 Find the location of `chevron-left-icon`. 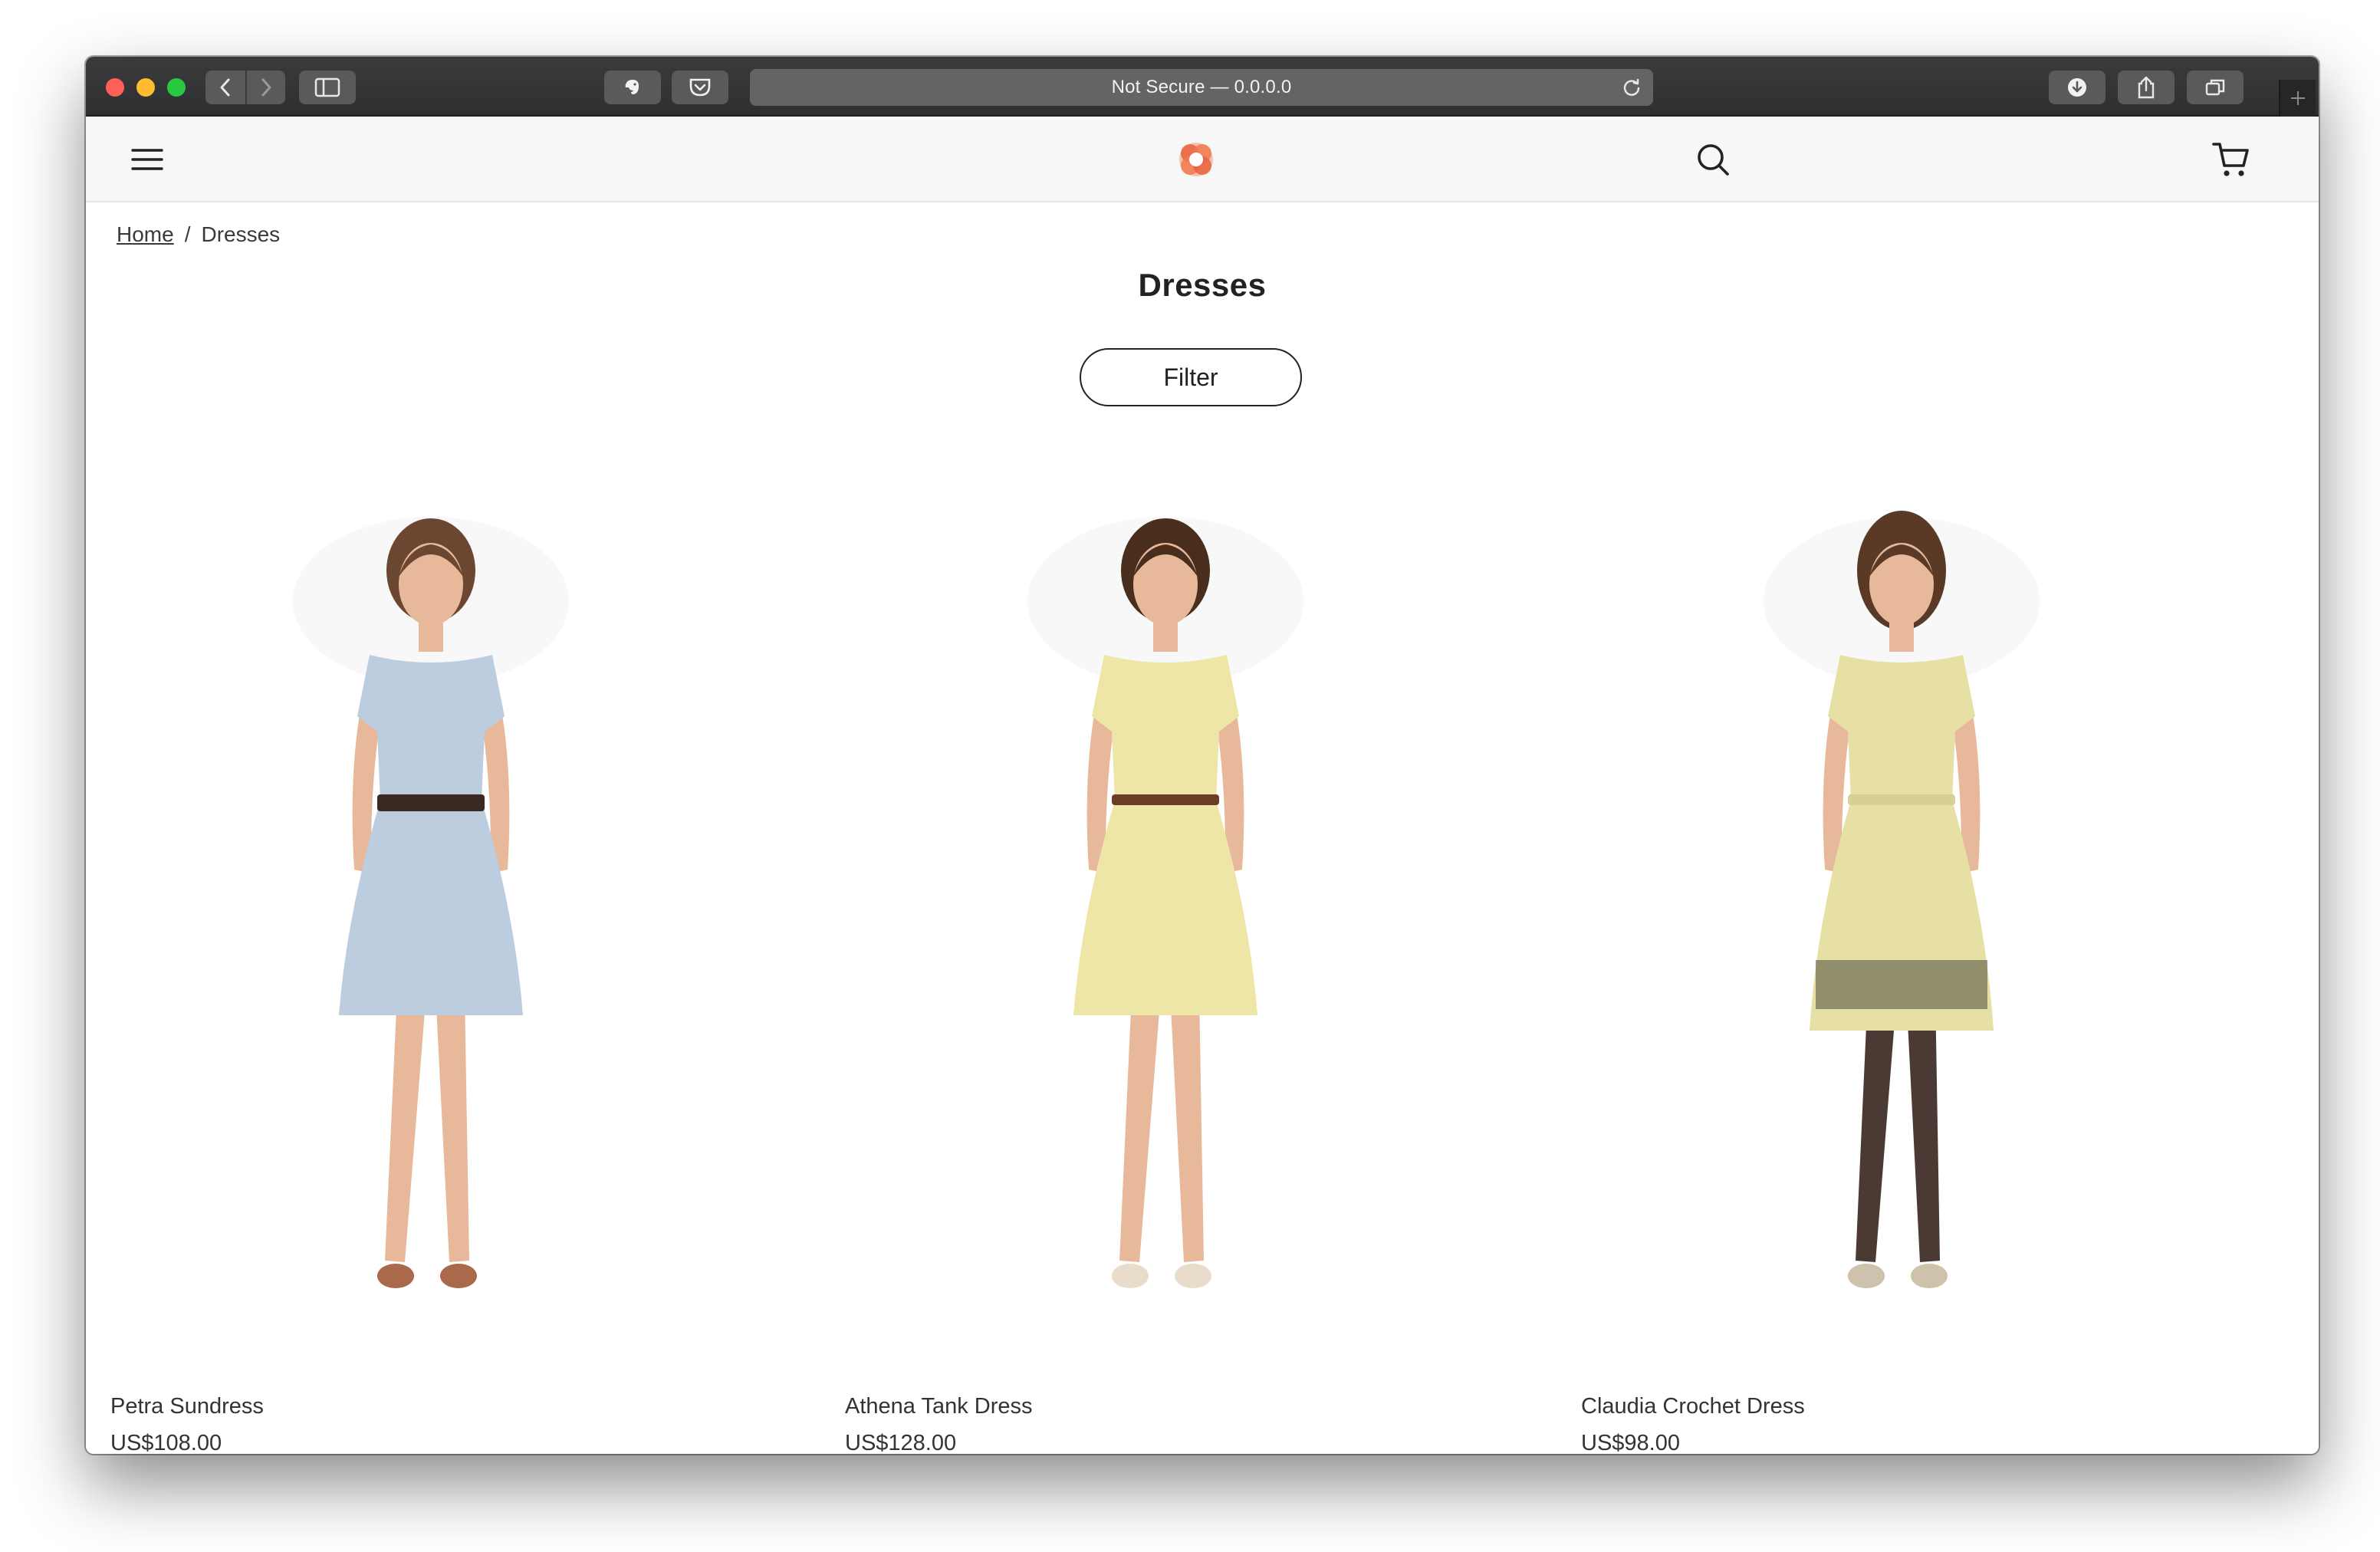

chevron-left-icon is located at coordinates (225, 88).